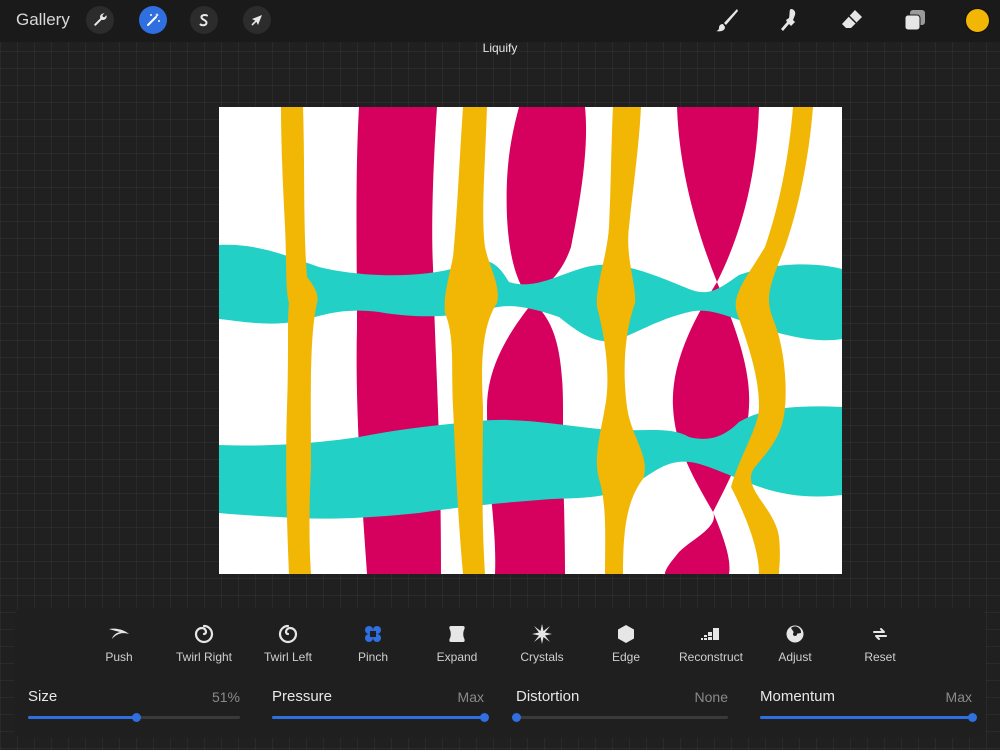  Describe the element at coordinates (795, 634) in the screenshot. I see `adjust-icon` at that location.